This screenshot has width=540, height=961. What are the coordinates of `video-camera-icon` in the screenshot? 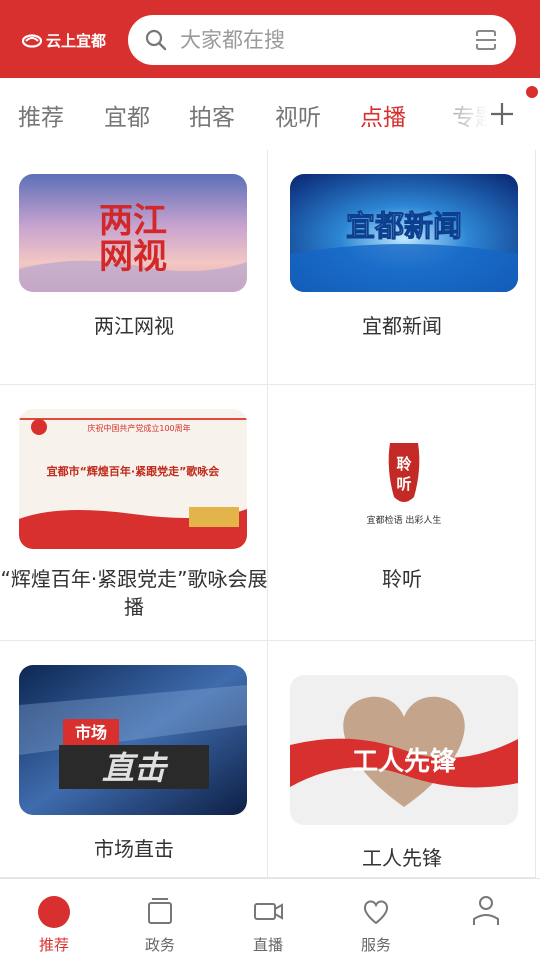 It's located at (268, 911).